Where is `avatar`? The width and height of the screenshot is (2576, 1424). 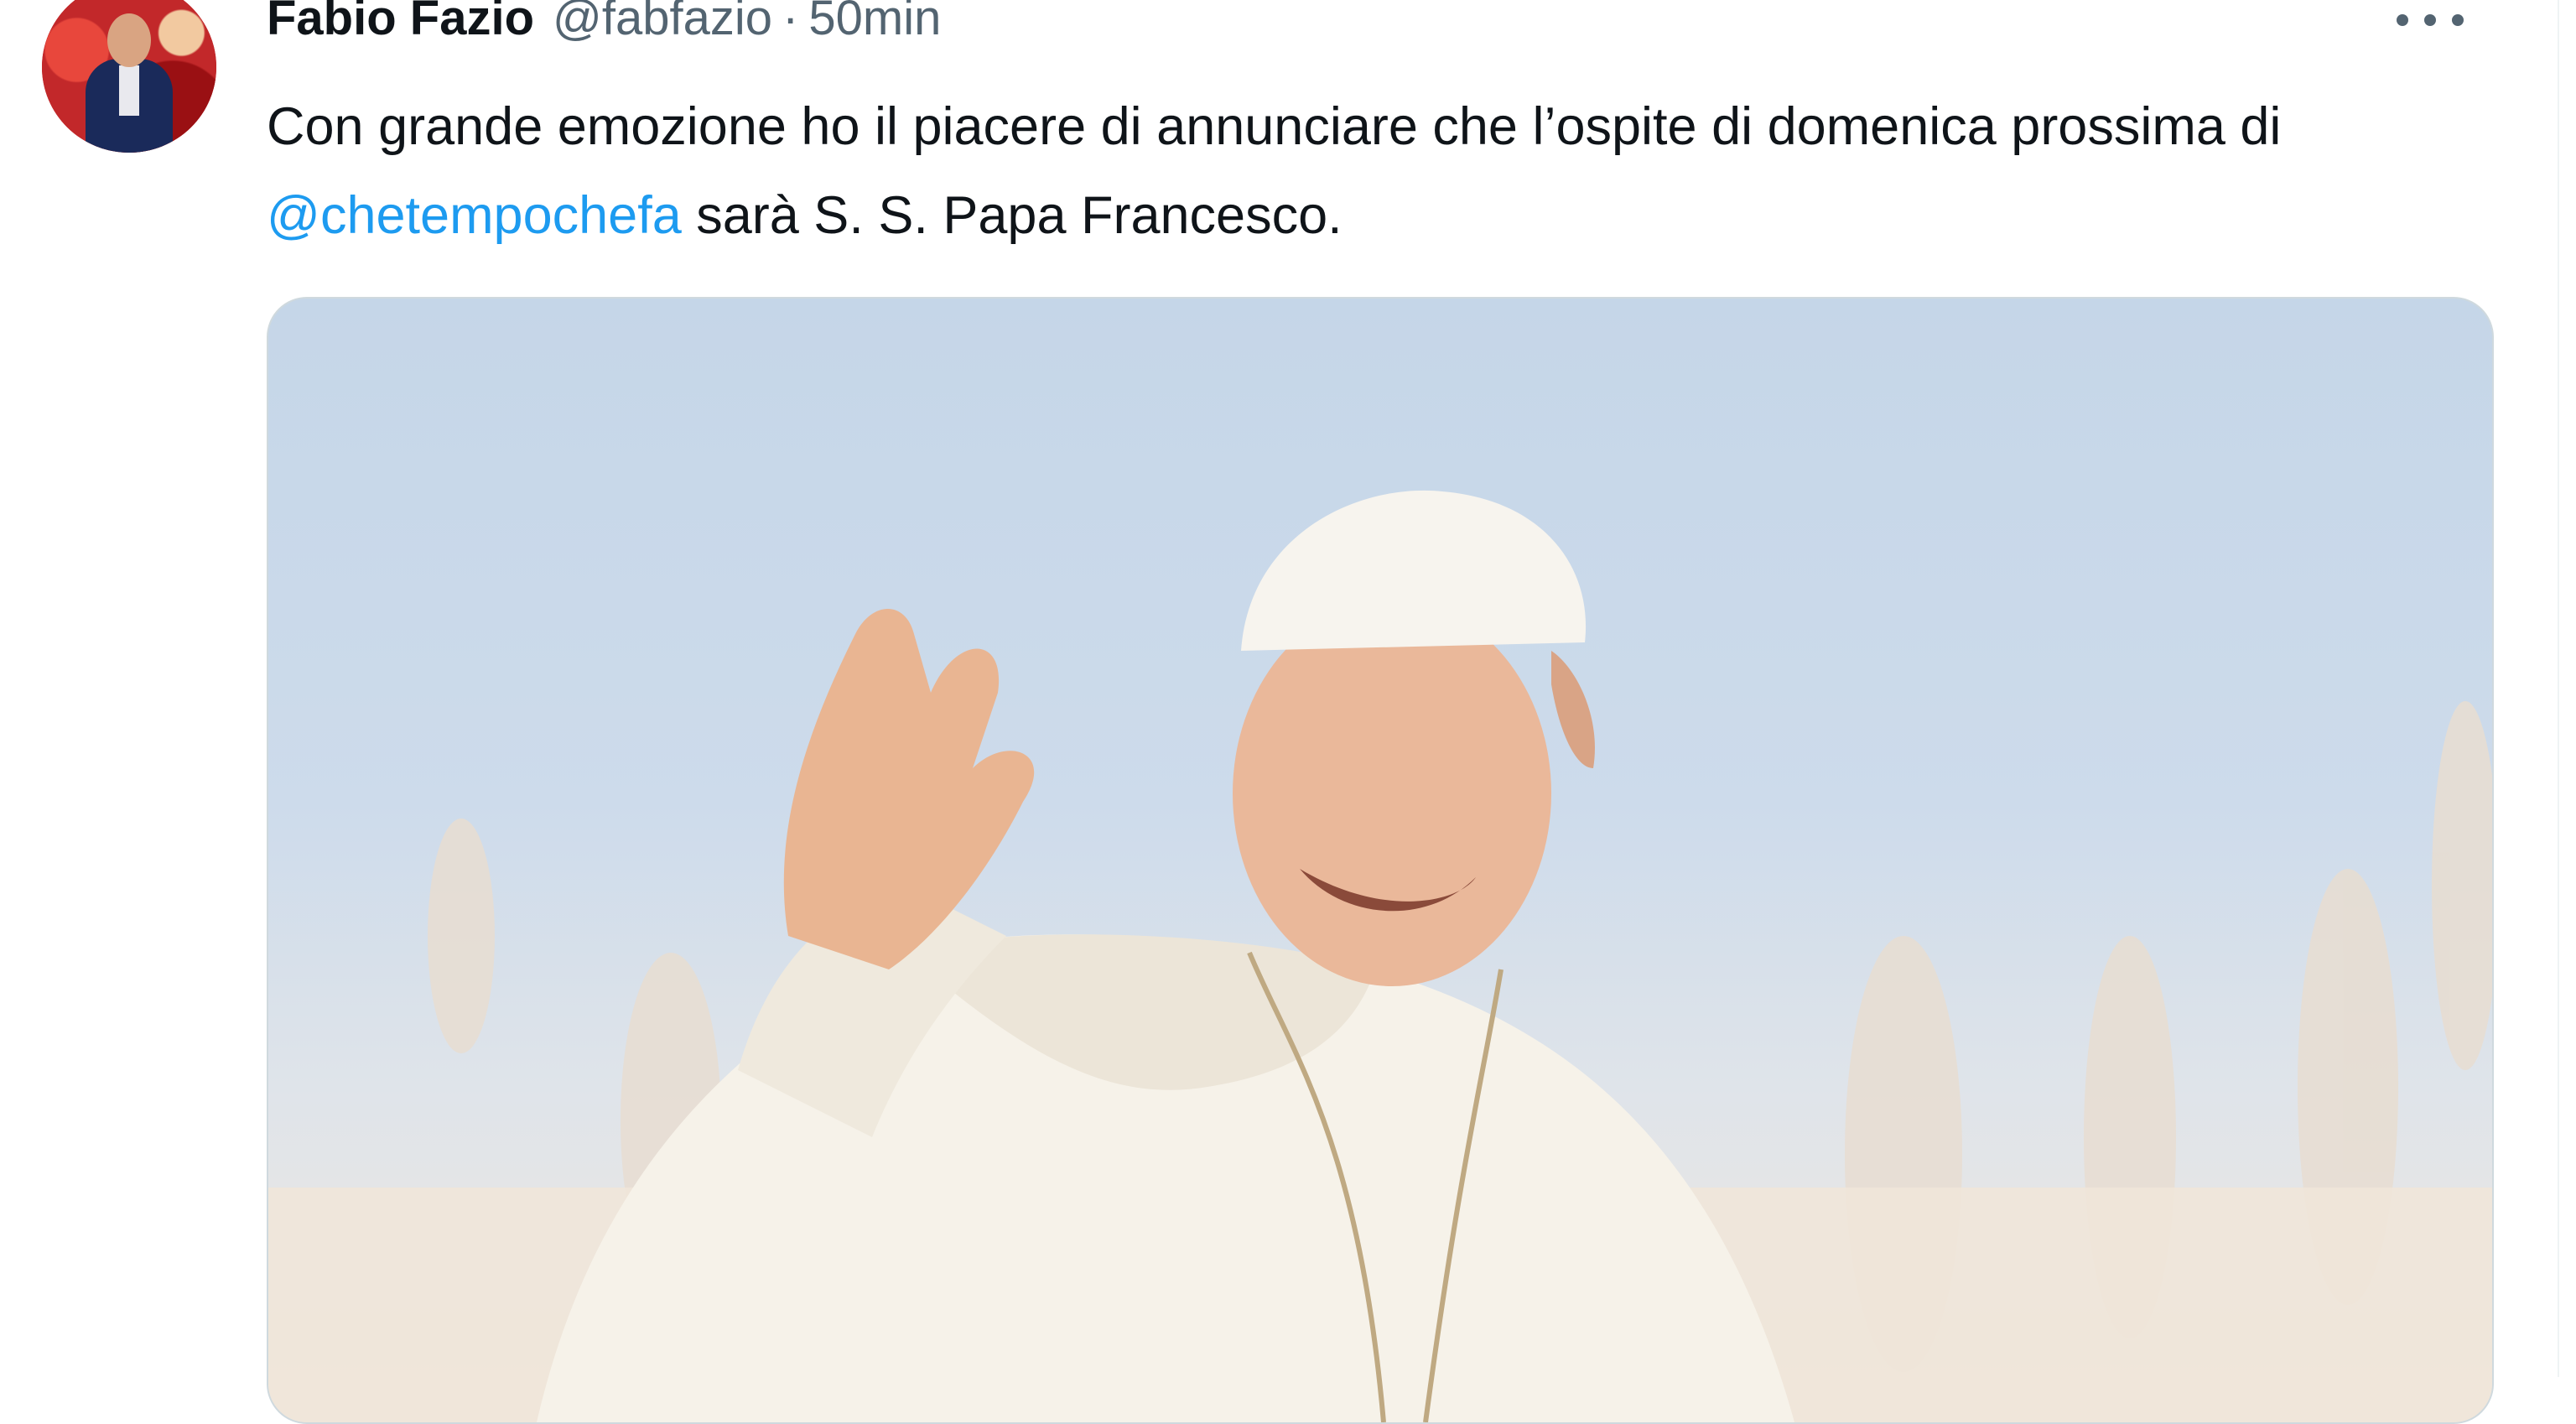
avatar is located at coordinates (129, 76).